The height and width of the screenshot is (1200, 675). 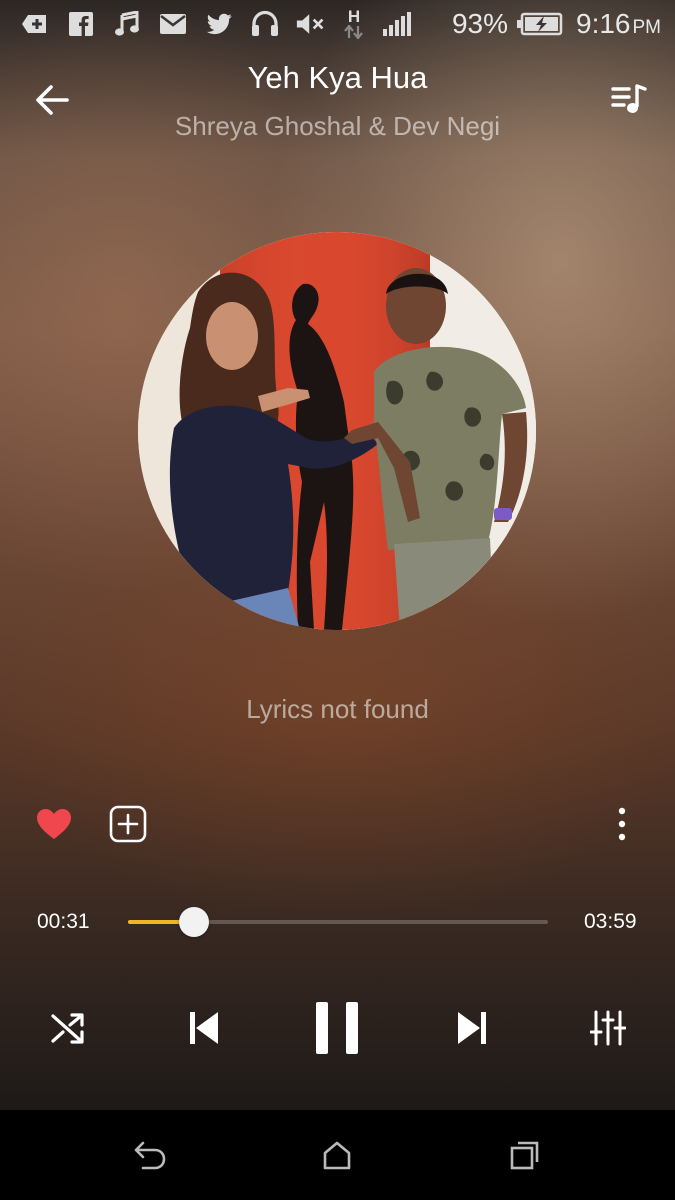 I want to click on nav-home-icon, so click(x=337, y=1155).